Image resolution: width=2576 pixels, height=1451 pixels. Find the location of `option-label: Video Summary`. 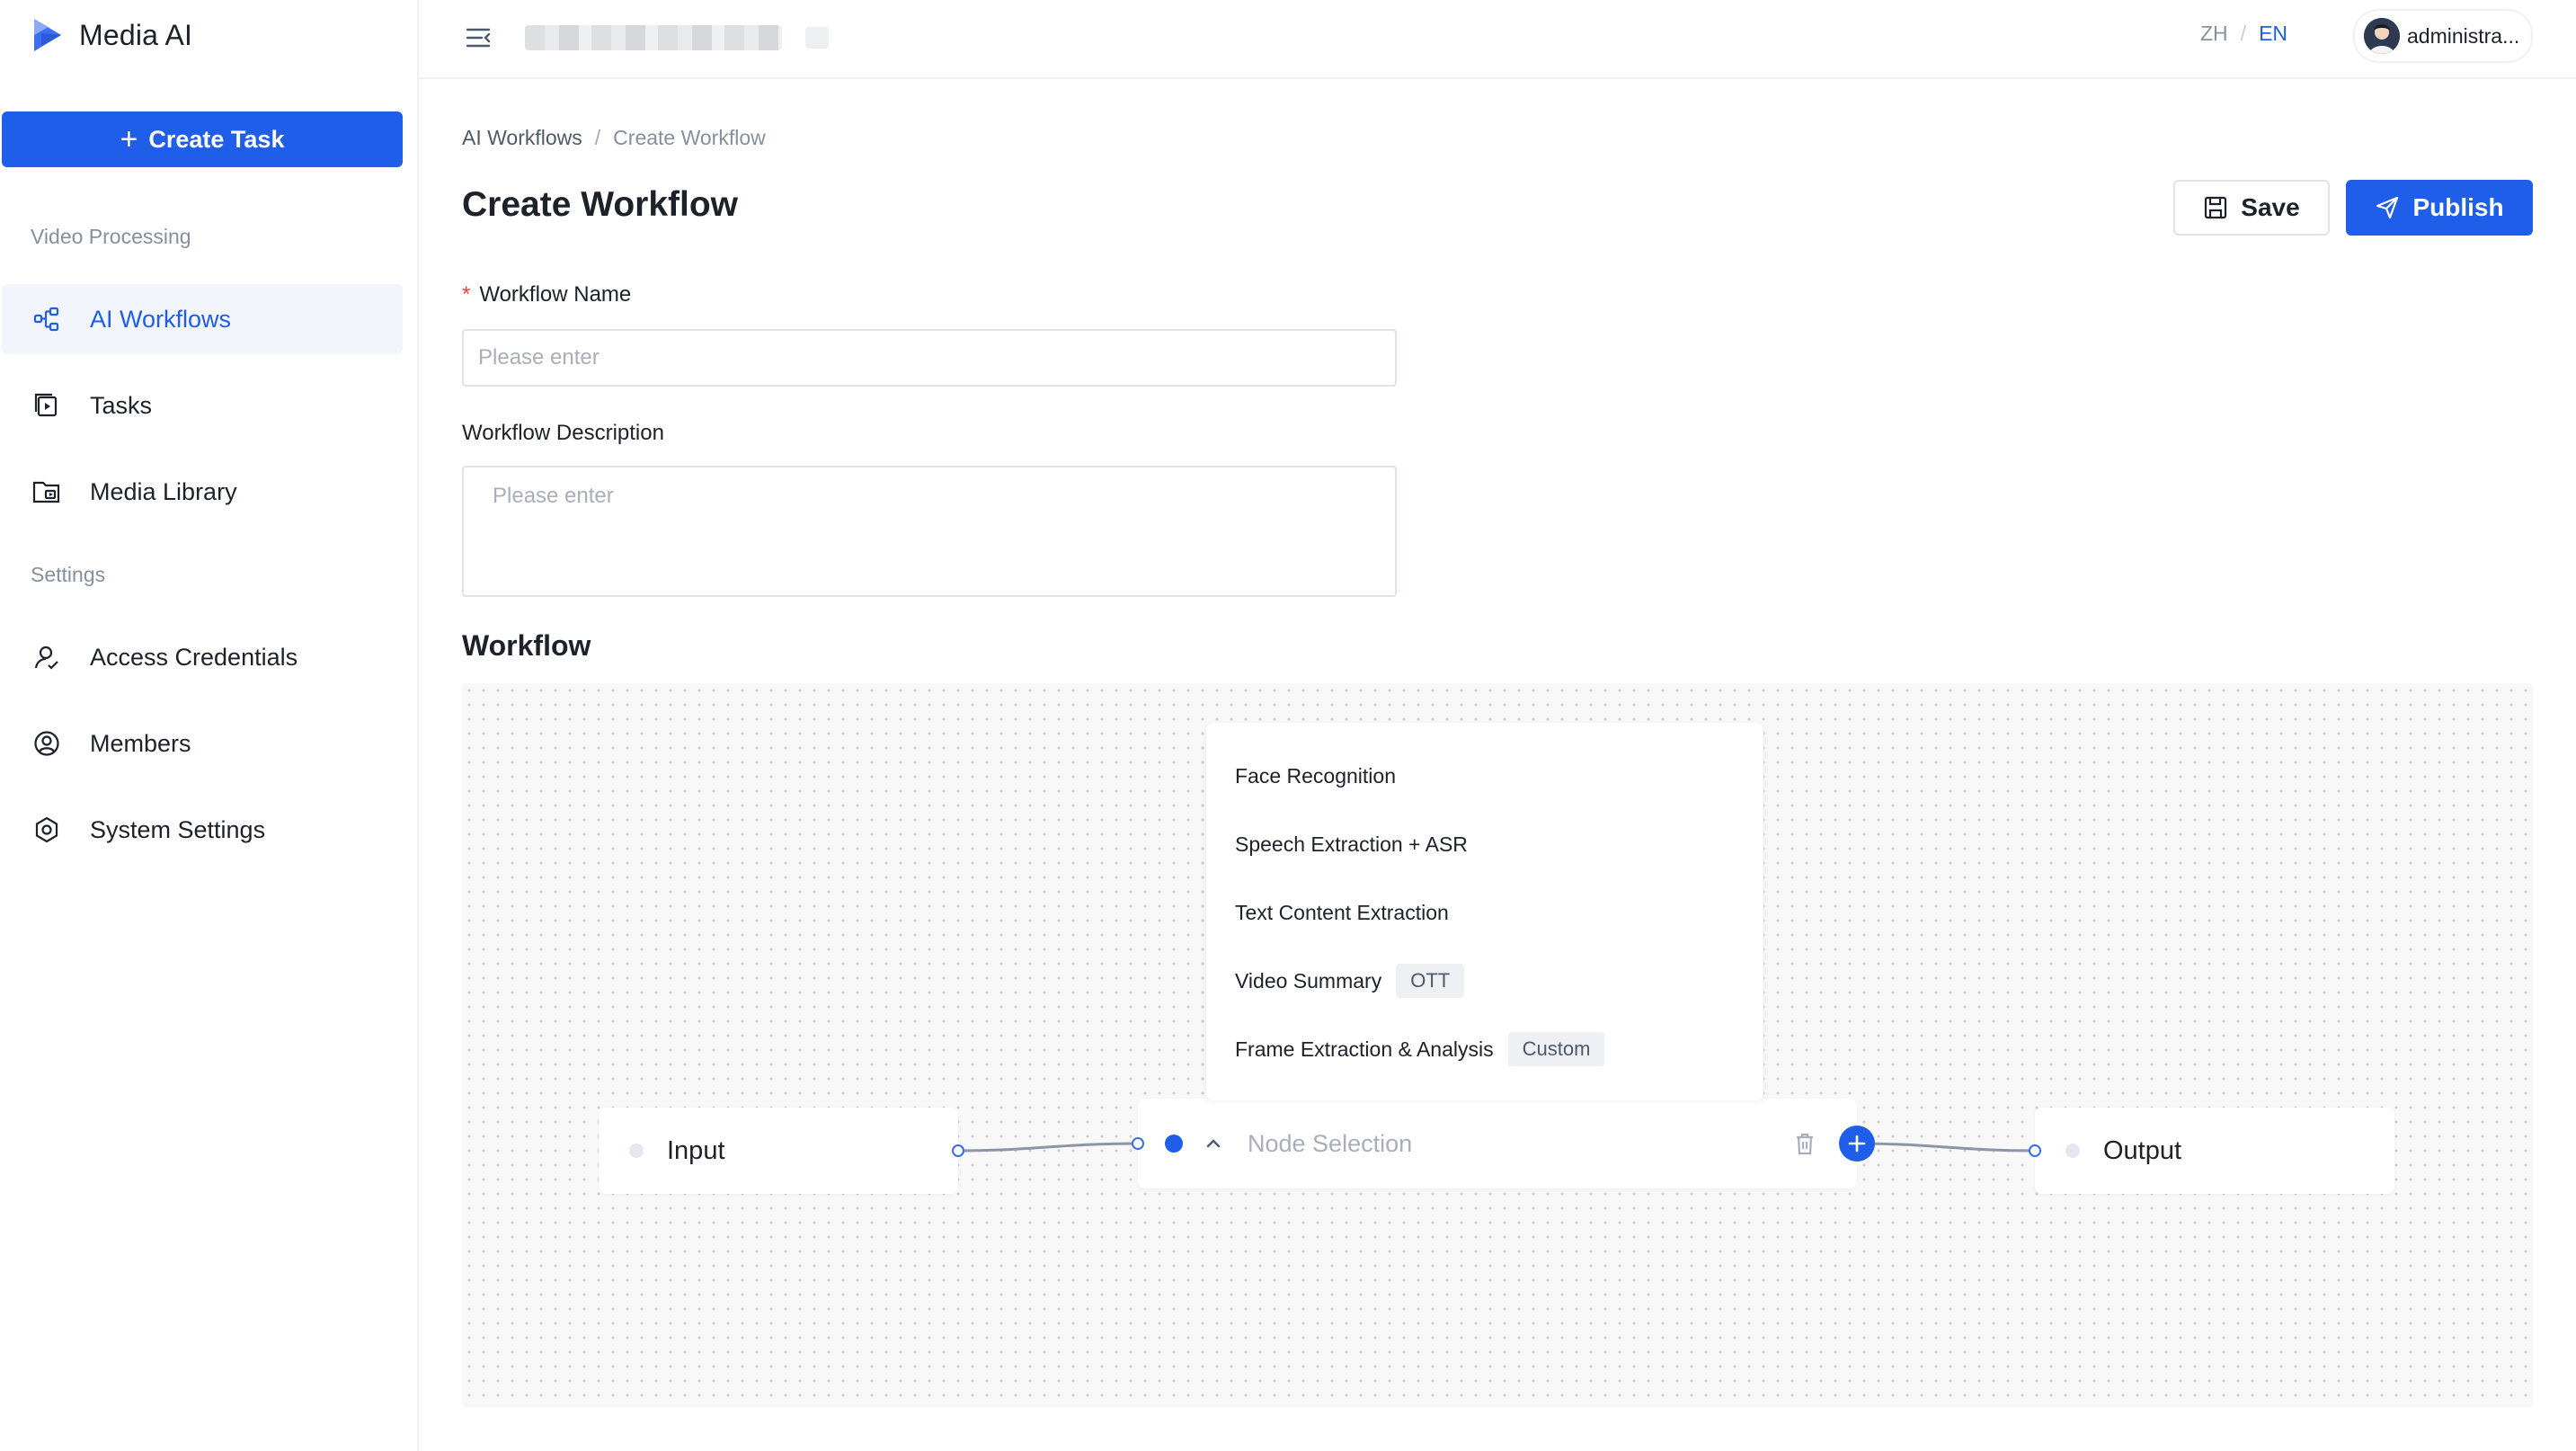

option-label: Video Summary is located at coordinates (1308, 981).